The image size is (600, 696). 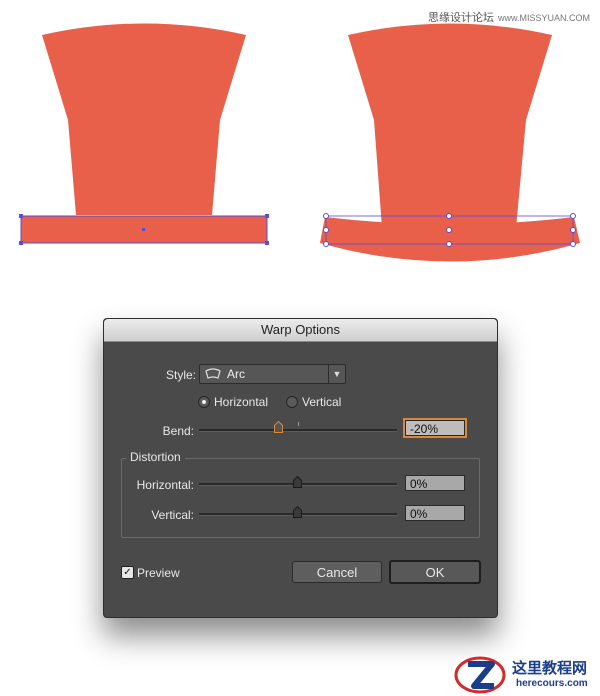 I want to click on distortion-vertical-label: Vertical:, so click(x=172, y=515).